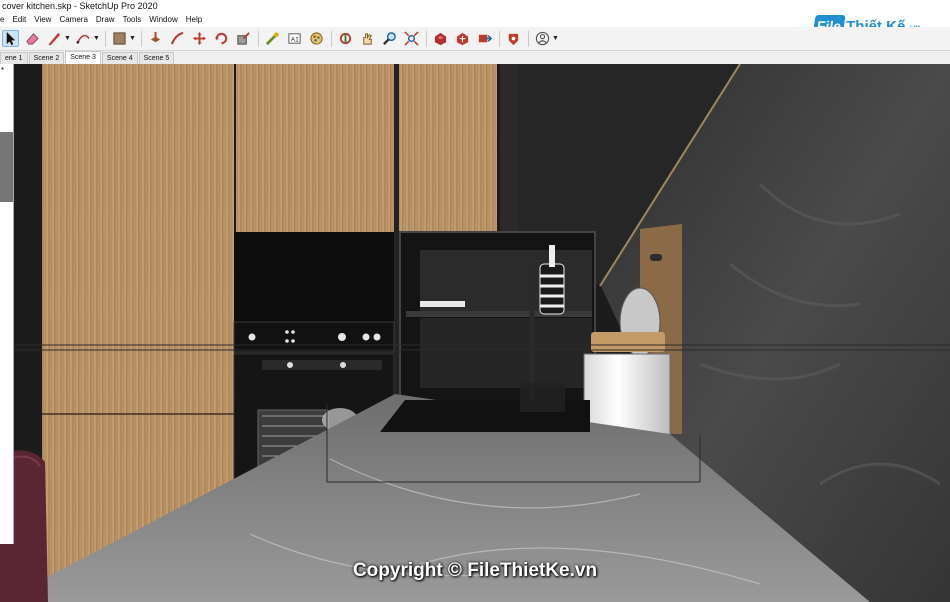 The height and width of the screenshot is (602, 950). I want to click on orbit-icon, so click(345, 38).